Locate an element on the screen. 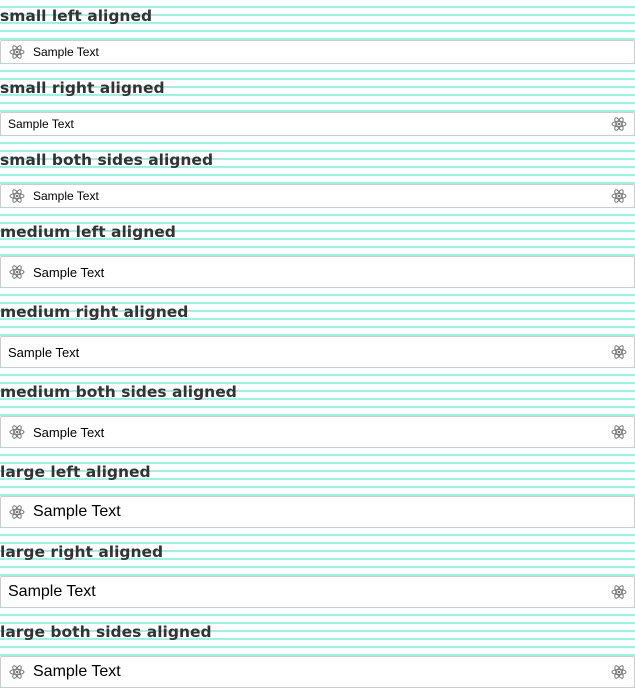 The height and width of the screenshot is (688, 635). small-left-aligned-field: Sample Text is located at coordinates (317, 52).